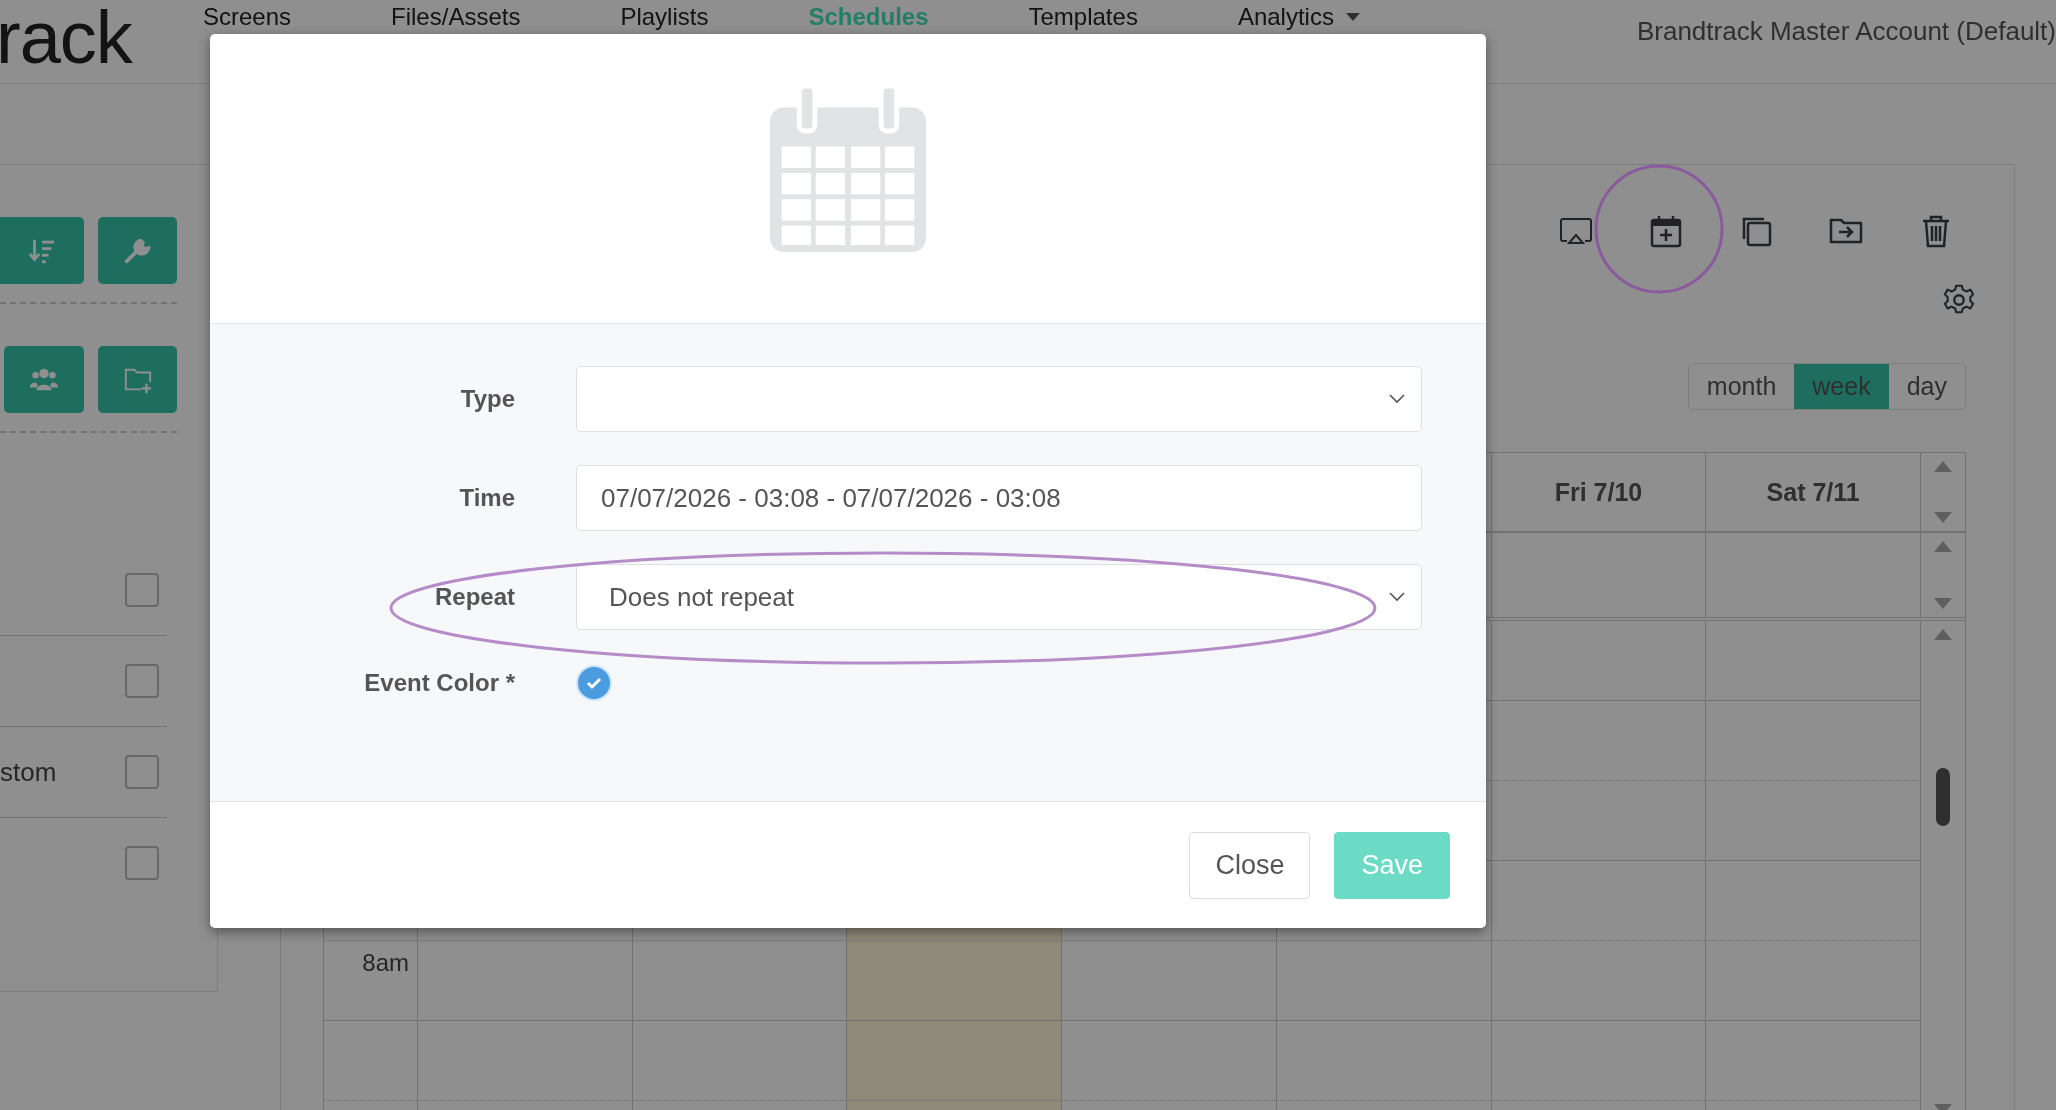 The image size is (2056, 1110). I want to click on field-label: Event Color *, so click(439, 683).